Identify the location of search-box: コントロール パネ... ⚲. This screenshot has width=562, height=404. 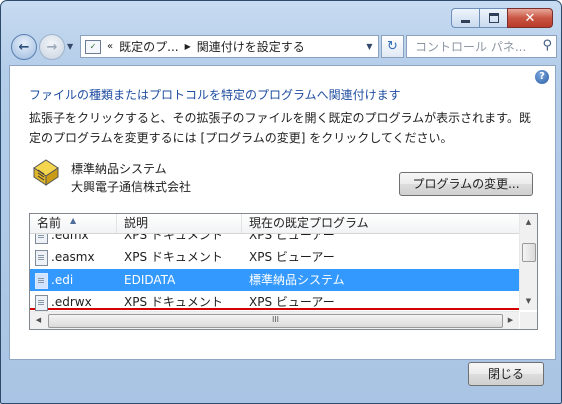
(481, 46).